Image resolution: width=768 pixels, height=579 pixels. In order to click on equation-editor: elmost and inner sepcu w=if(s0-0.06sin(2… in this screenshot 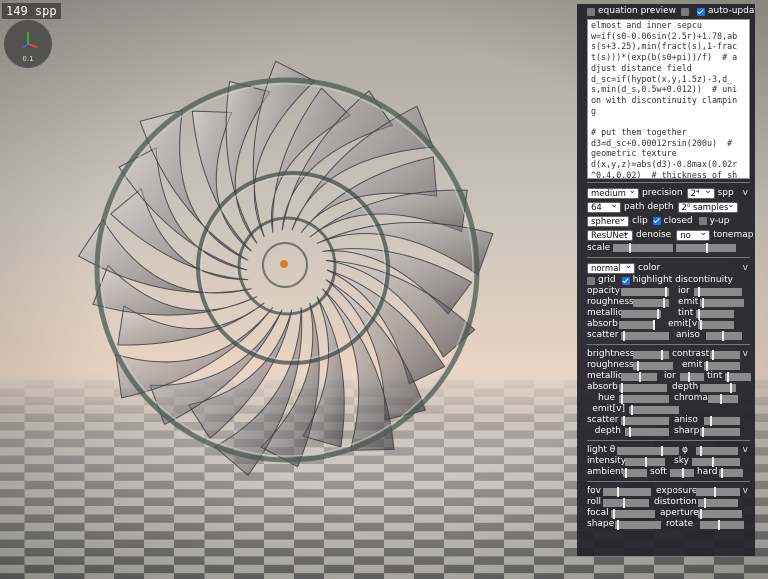, I will do `click(668, 99)`.